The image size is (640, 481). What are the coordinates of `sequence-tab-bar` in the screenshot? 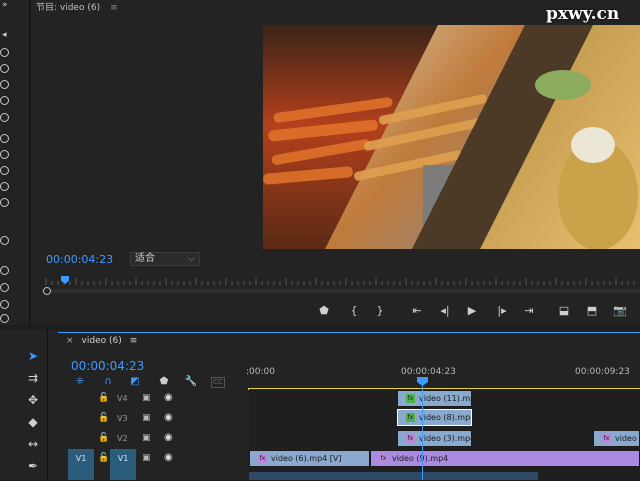 It's located at (349, 341).